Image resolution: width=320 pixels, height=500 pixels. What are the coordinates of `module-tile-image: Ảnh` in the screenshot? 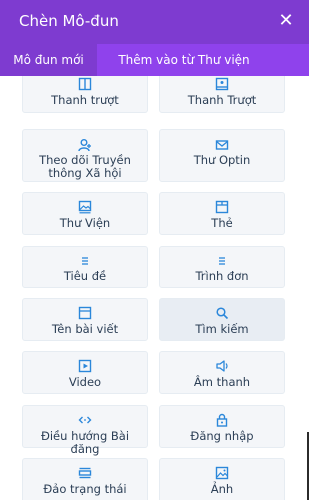 It's located at (222, 479).